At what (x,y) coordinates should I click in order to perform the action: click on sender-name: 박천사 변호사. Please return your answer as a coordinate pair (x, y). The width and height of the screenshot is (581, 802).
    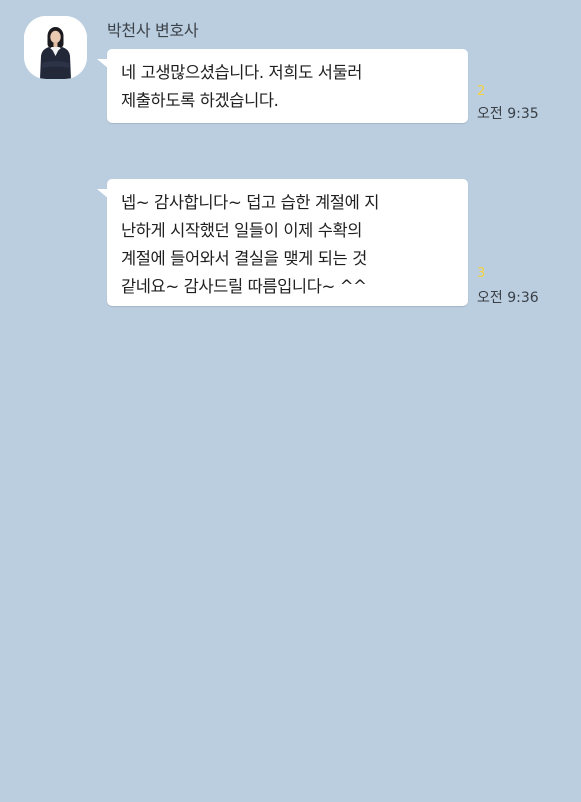
    Looking at the image, I should click on (153, 30).